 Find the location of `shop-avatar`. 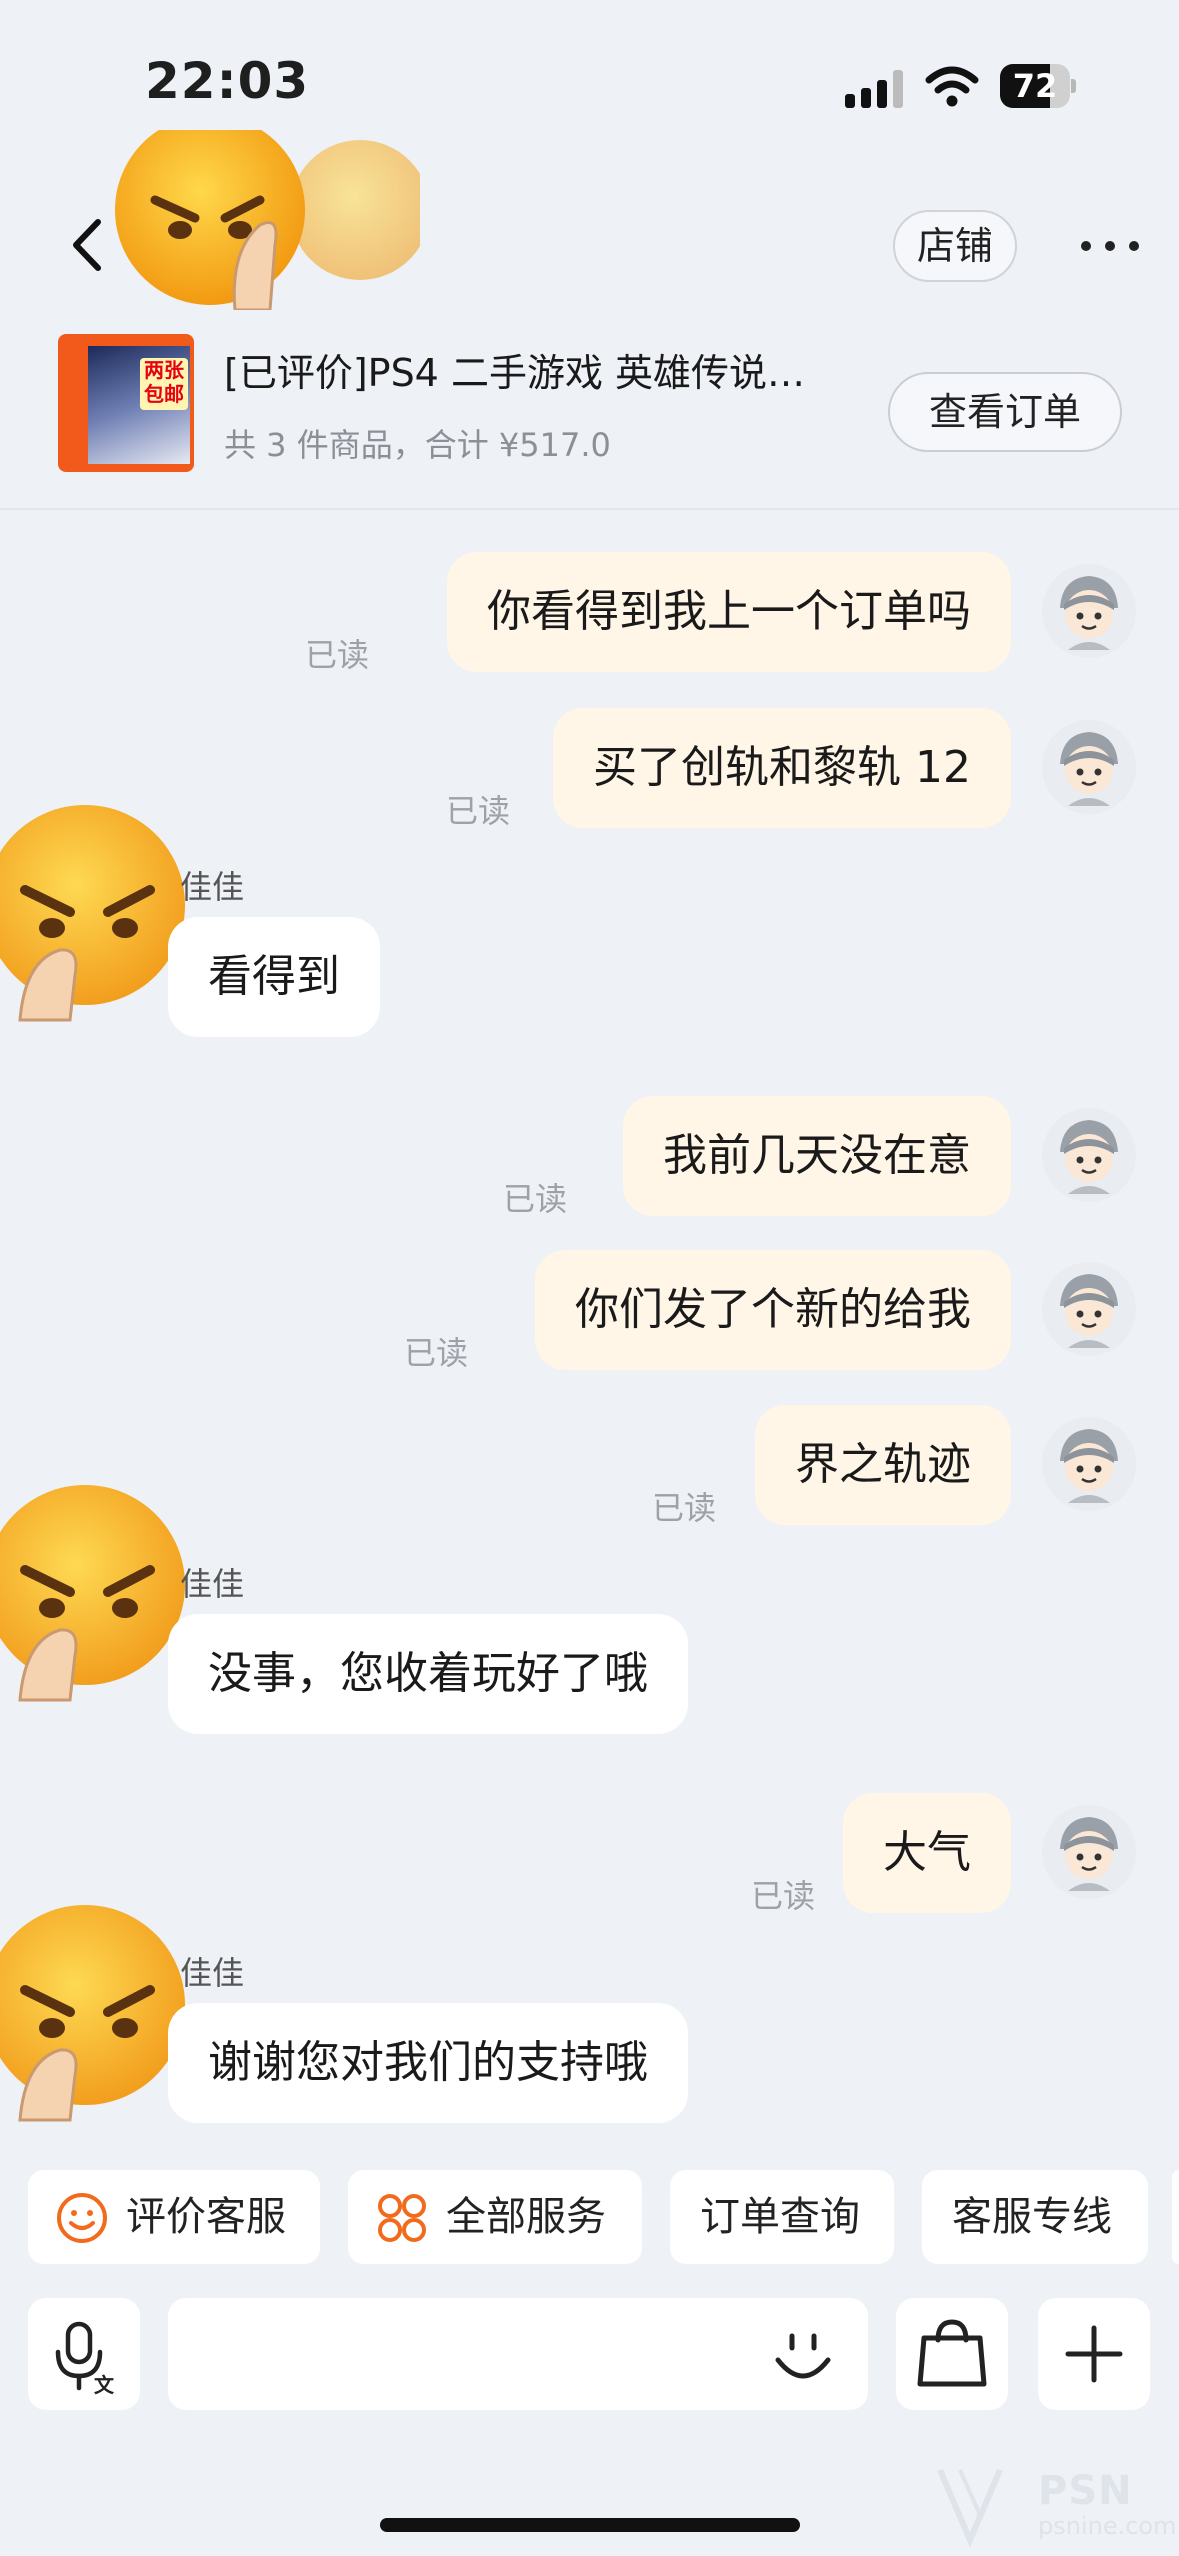

shop-avatar is located at coordinates (270, 213).